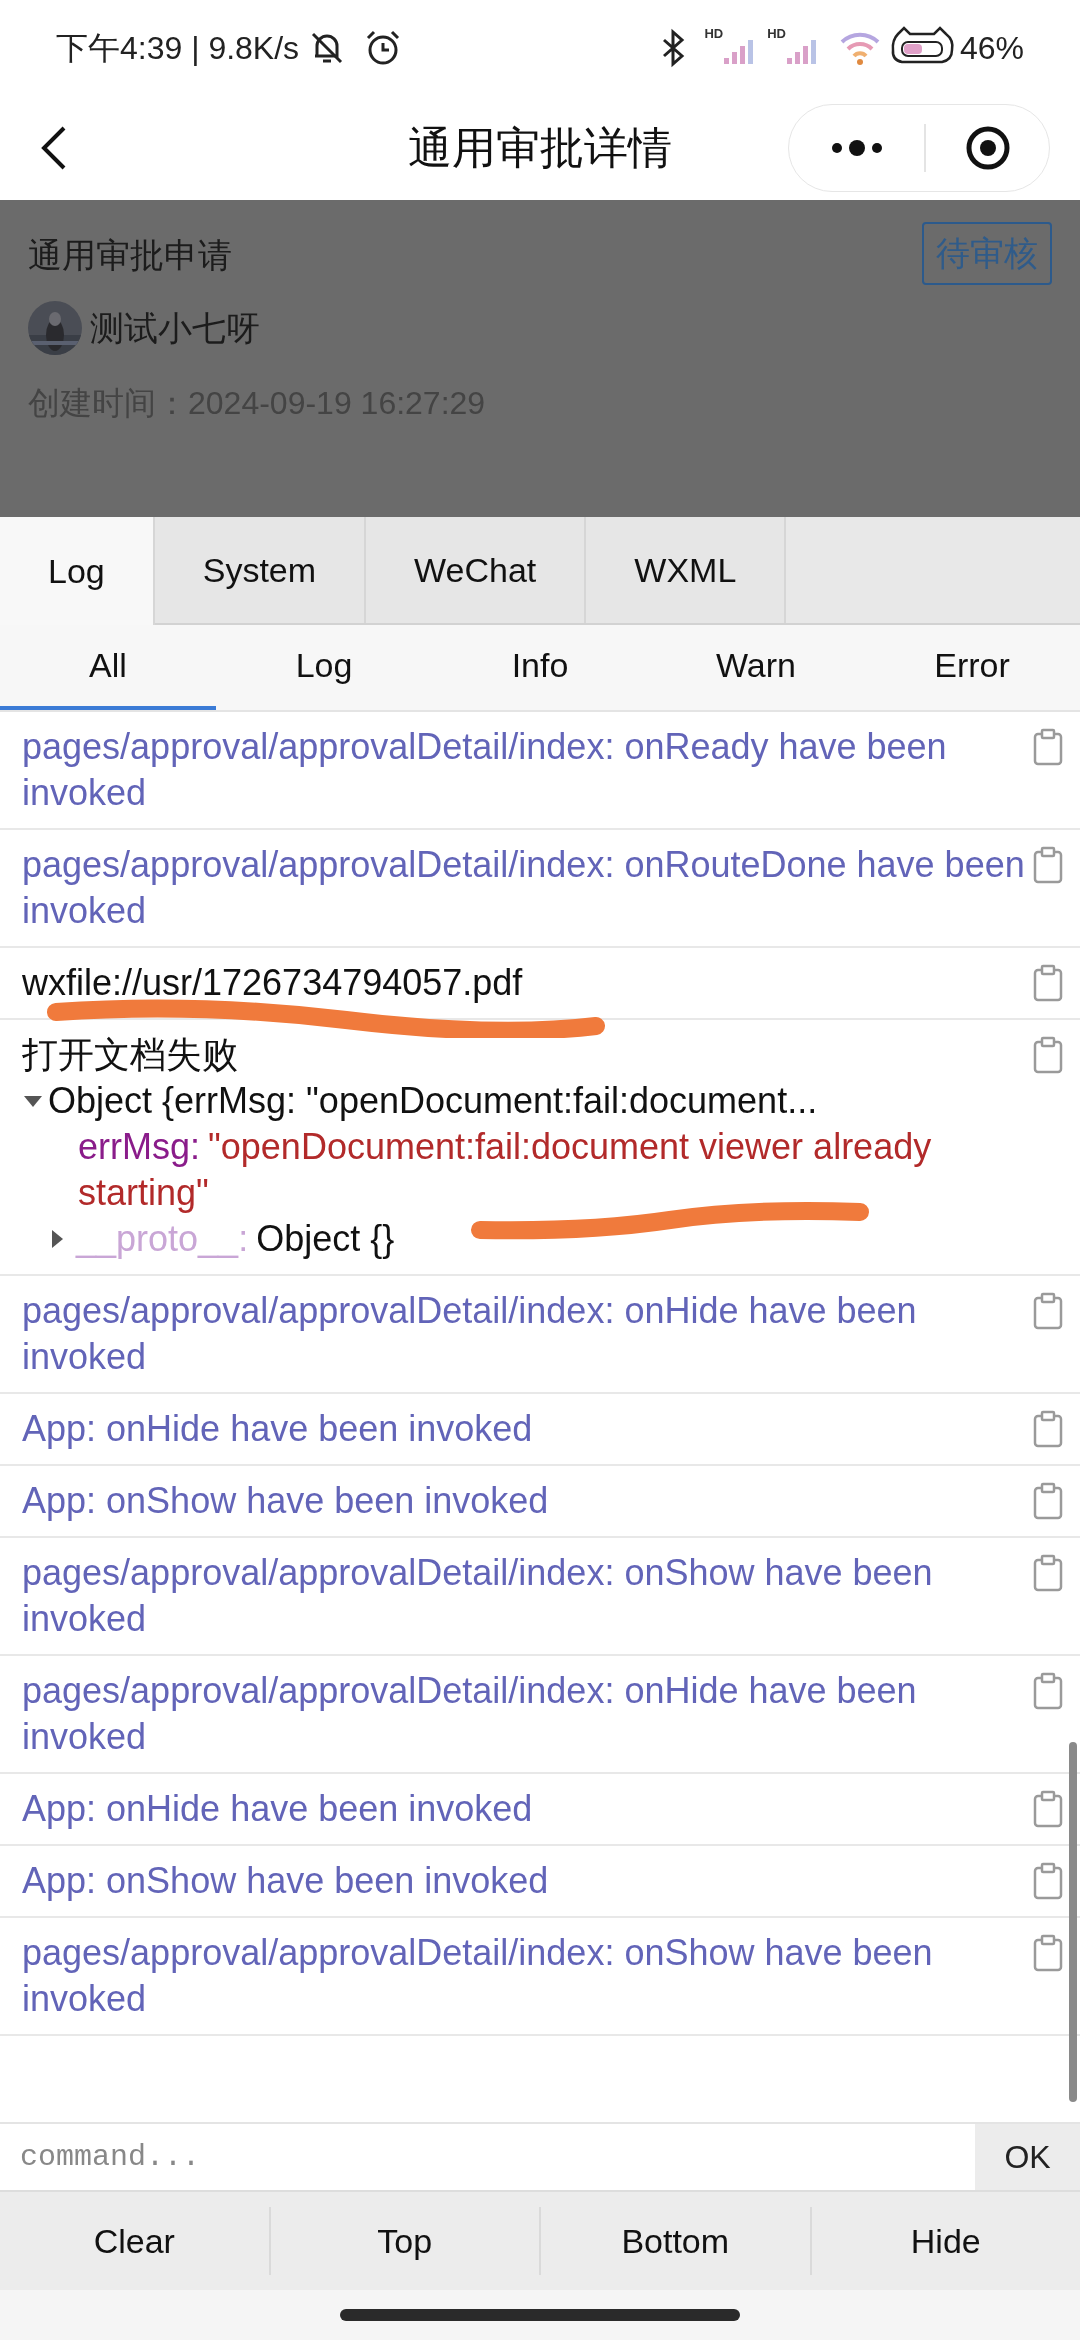 The height and width of the screenshot is (2340, 1080). What do you see at coordinates (1027, 2157) in the screenshot?
I see `ok-button: OK` at bounding box center [1027, 2157].